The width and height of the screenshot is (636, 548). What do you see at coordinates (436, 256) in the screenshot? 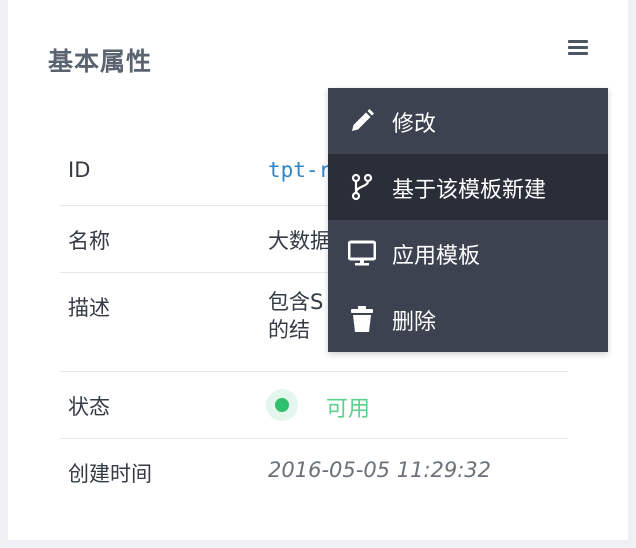
I see `menu-item-label: 应用模板` at bounding box center [436, 256].